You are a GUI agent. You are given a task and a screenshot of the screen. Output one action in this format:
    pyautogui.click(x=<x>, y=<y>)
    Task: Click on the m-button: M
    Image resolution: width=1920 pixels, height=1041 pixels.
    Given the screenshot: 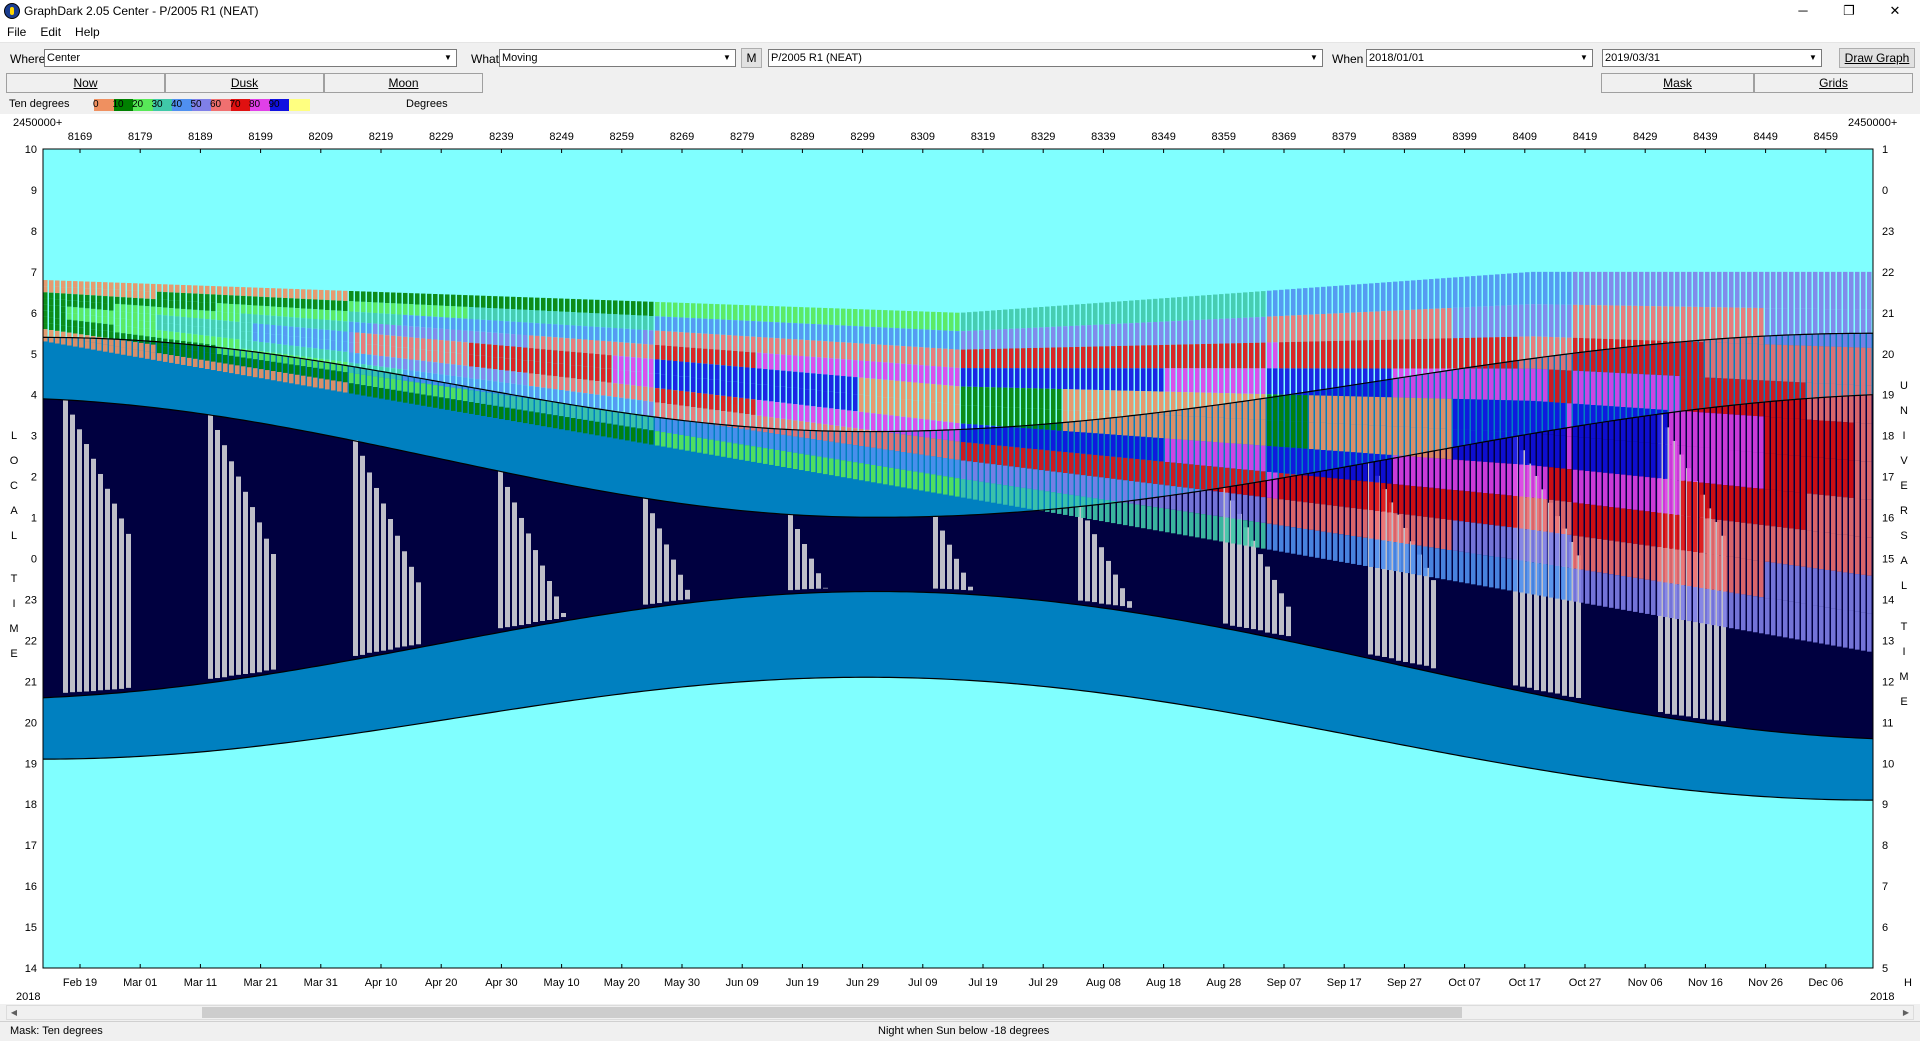 What is the action you would take?
    pyautogui.click(x=751, y=58)
    